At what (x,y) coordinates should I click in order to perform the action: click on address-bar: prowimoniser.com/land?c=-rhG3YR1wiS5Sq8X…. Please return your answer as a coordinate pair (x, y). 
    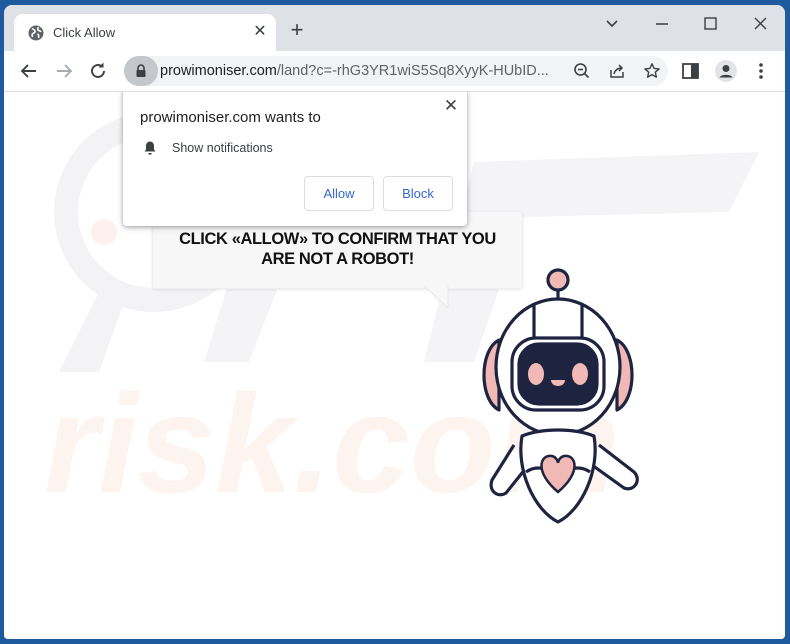
    Looking at the image, I should click on (396, 71).